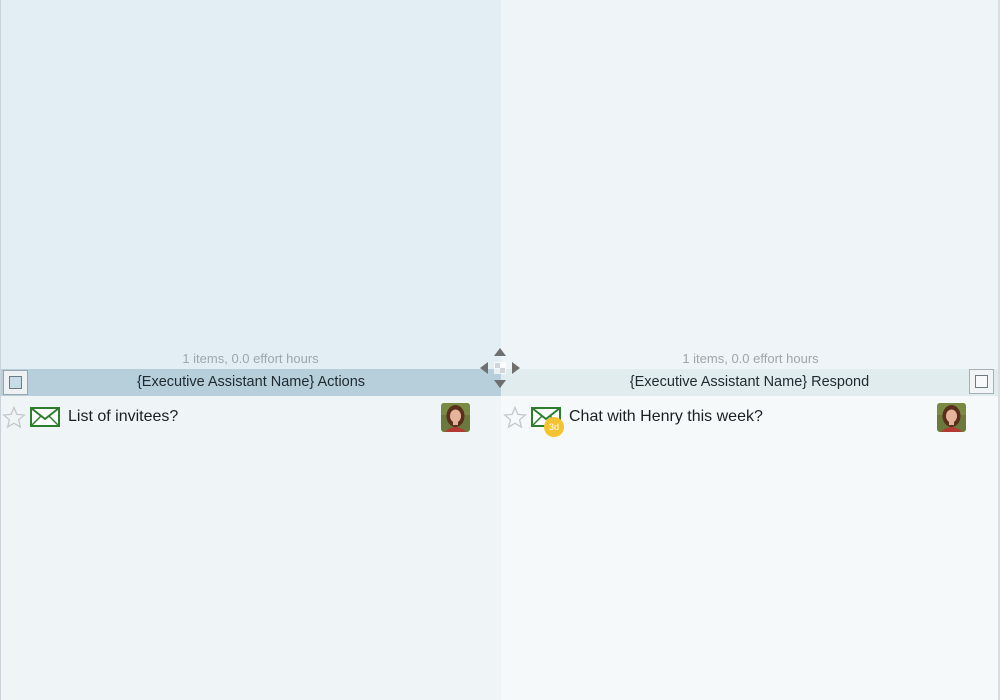 Image resolution: width=1000 pixels, height=700 pixels. Describe the element at coordinates (250, 417) in the screenshot. I see `task-row: List of invitees?` at that location.